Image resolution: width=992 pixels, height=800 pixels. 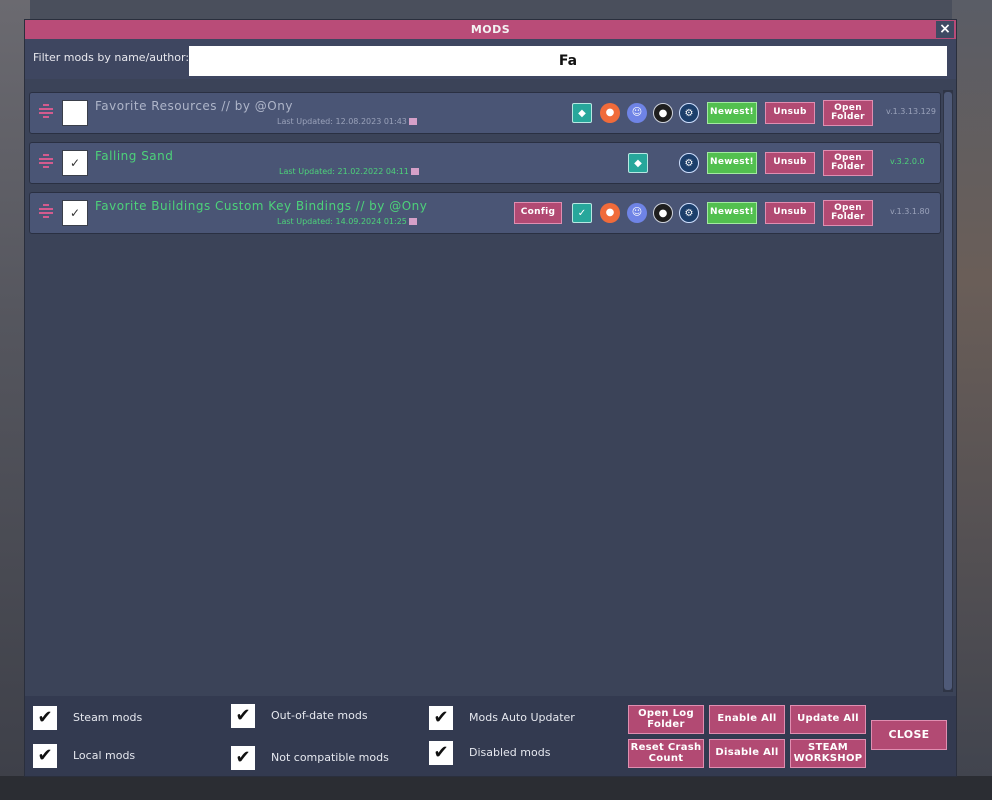 I want to click on mod-title: Favorite Resources // by @Ony, so click(x=194, y=106).